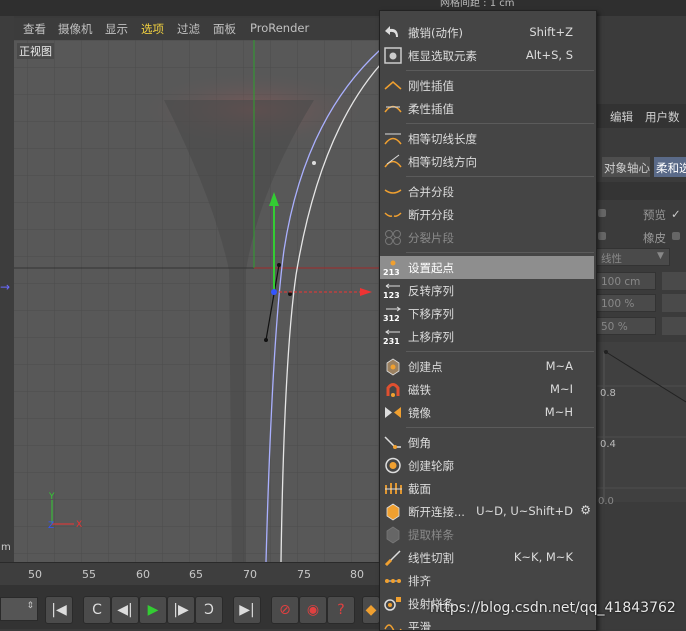 The width and height of the screenshot is (686, 631). I want to click on menu-item-create-outline: 创建轮廓, so click(487, 465).